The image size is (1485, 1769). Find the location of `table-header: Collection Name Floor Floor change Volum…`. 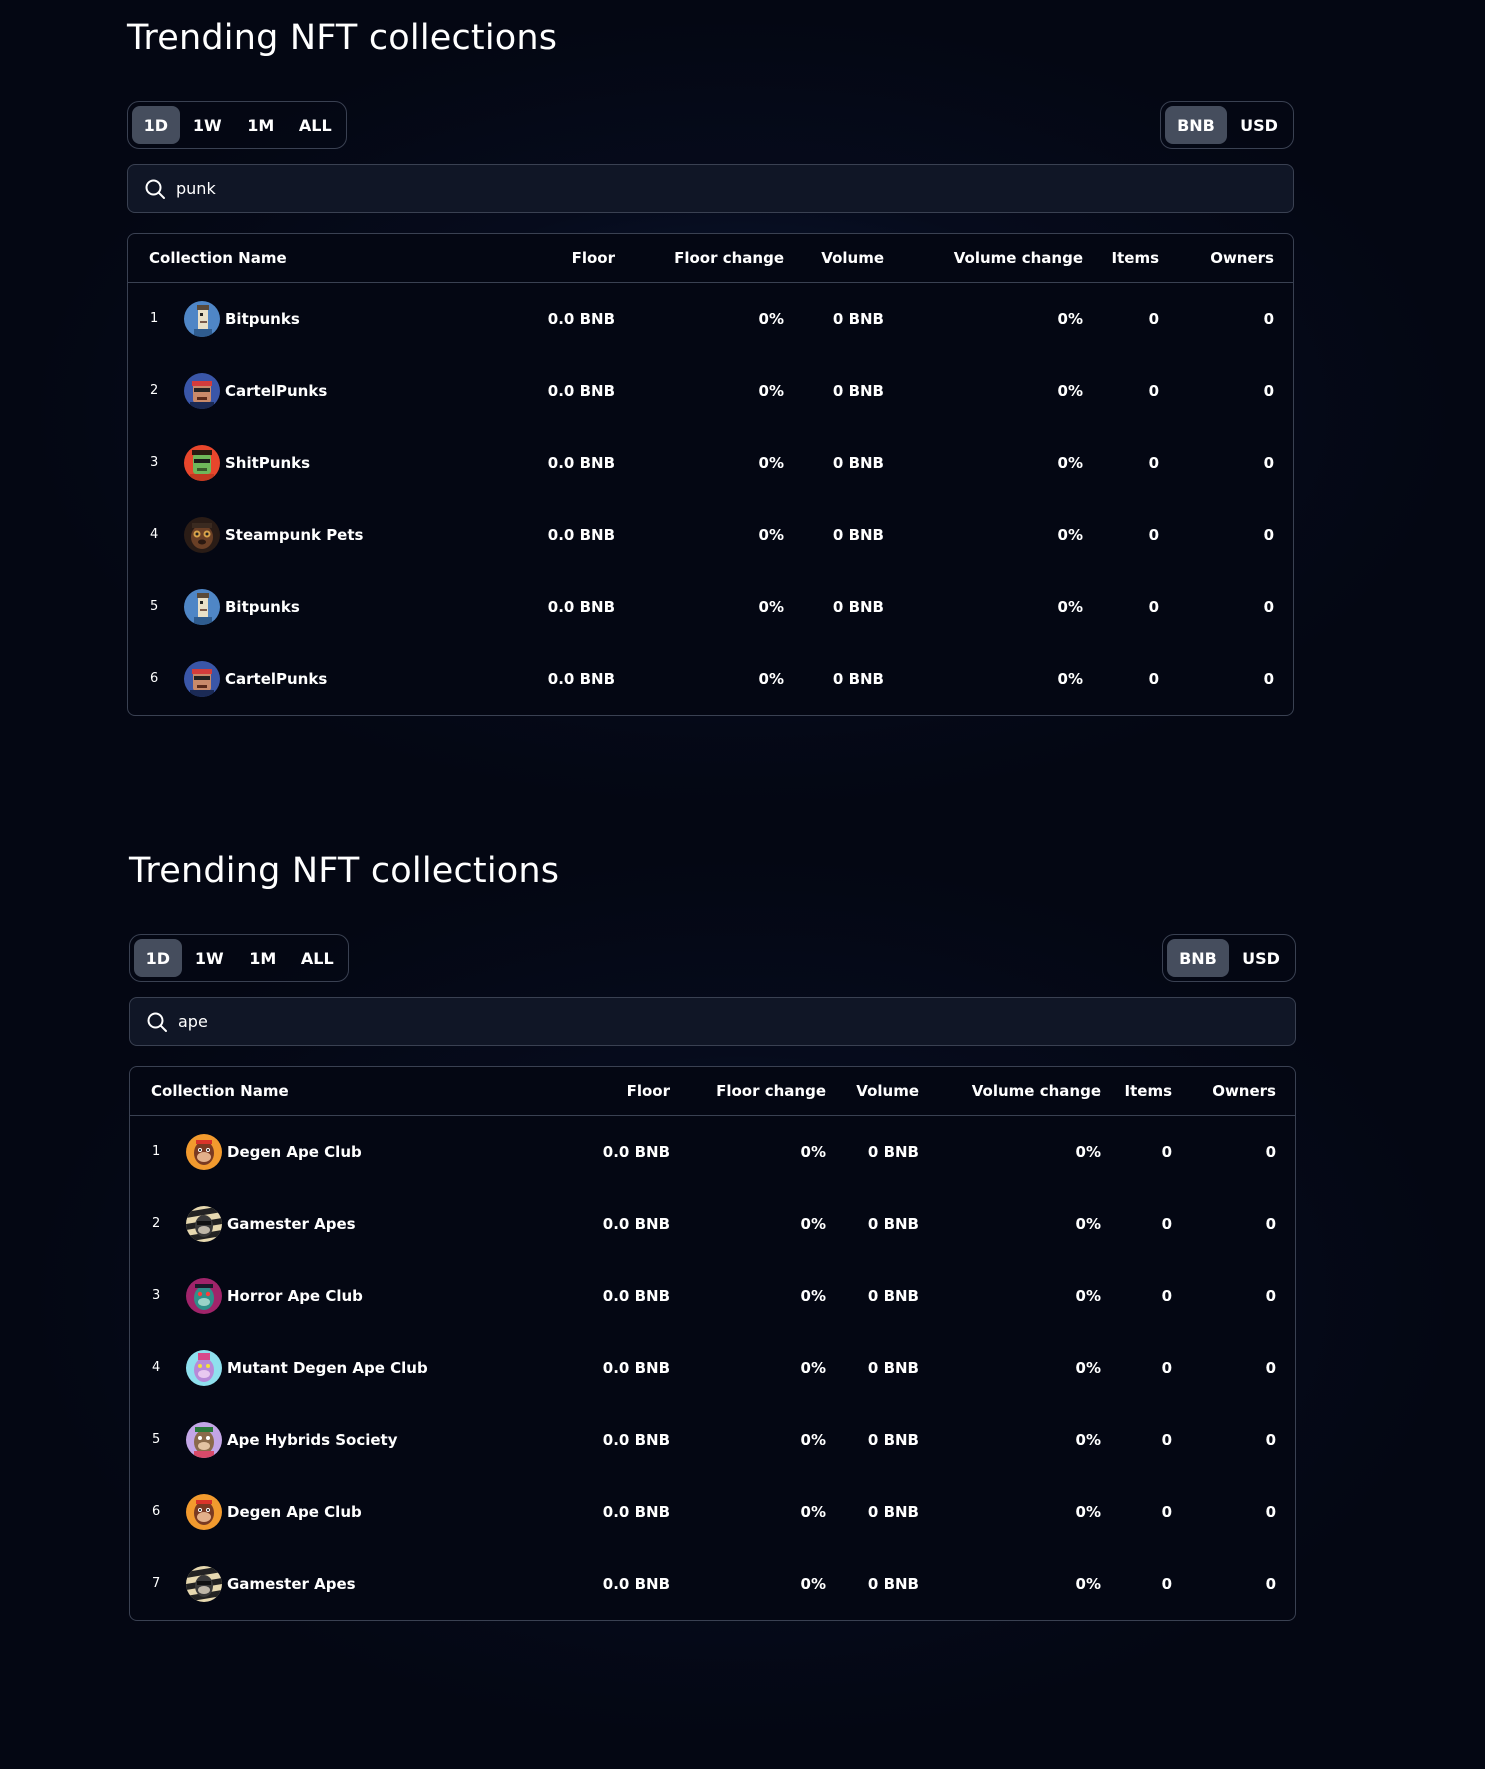

table-header: Collection Name Floor Floor change Volum… is located at coordinates (712, 1091).